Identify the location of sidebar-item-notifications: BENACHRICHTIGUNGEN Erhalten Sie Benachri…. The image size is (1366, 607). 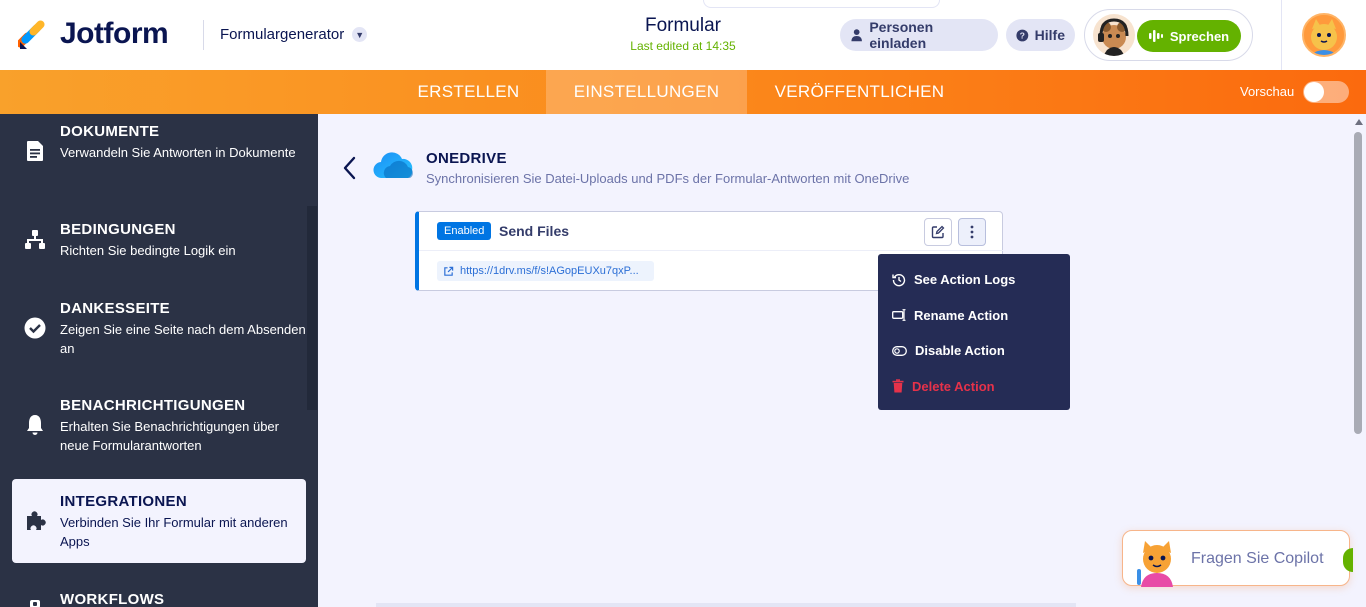
(159, 426).